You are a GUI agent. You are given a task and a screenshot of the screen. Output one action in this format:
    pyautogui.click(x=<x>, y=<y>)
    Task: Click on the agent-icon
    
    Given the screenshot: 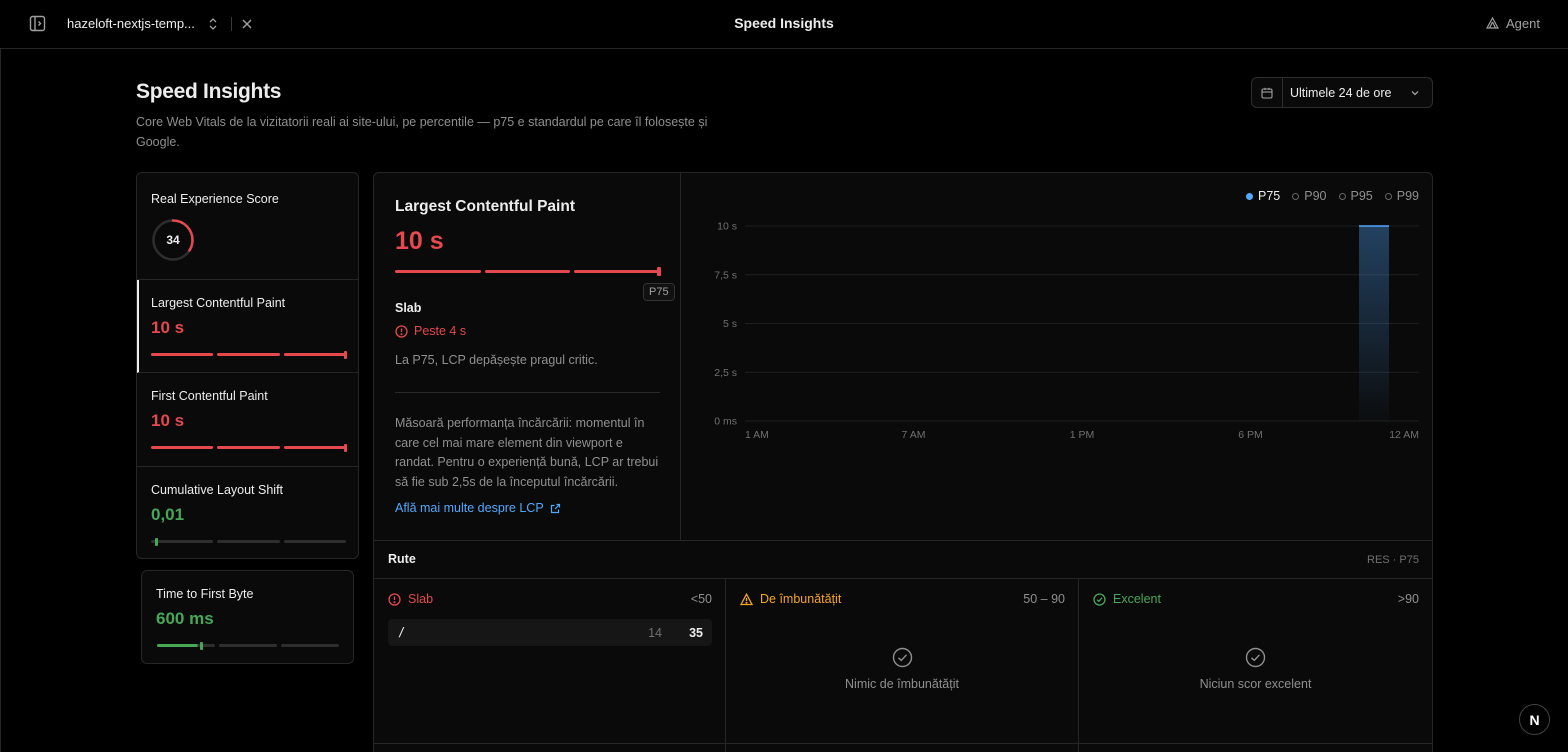 What is the action you would take?
    pyautogui.click(x=1493, y=23)
    